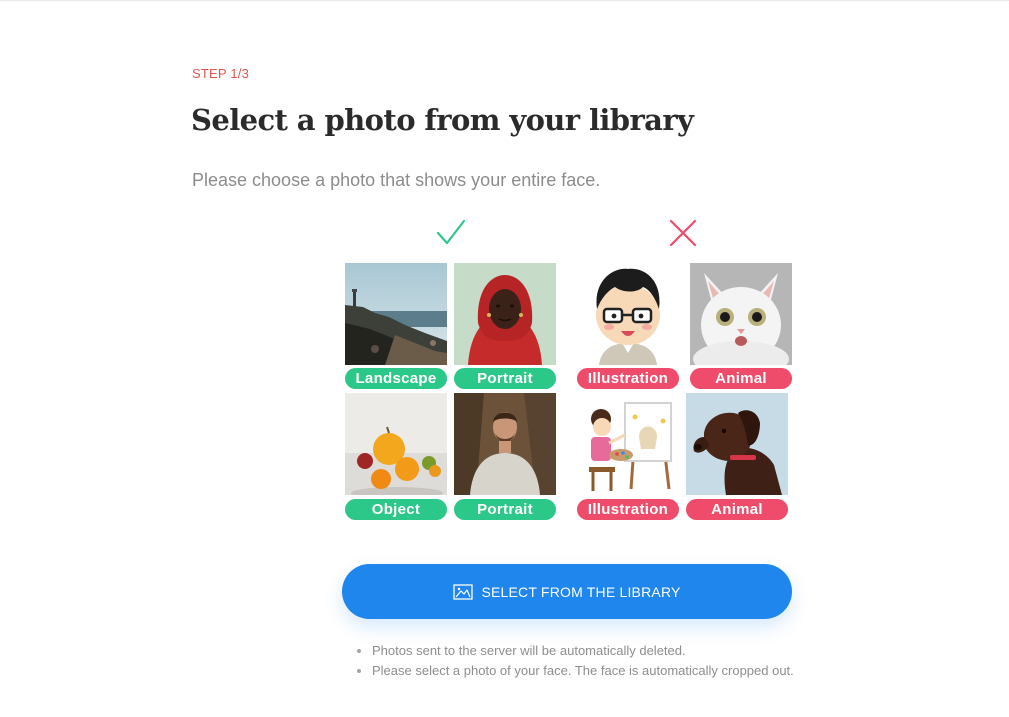  What do you see at coordinates (628, 444) in the screenshot?
I see `illustration-painter` at bounding box center [628, 444].